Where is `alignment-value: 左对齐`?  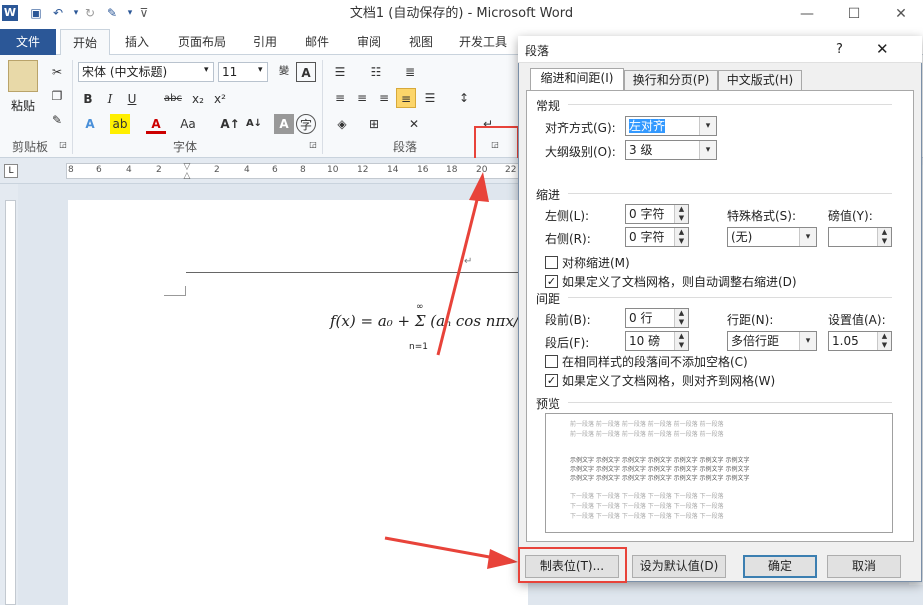 alignment-value: 左对齐 is located at coordinates (647, 126).